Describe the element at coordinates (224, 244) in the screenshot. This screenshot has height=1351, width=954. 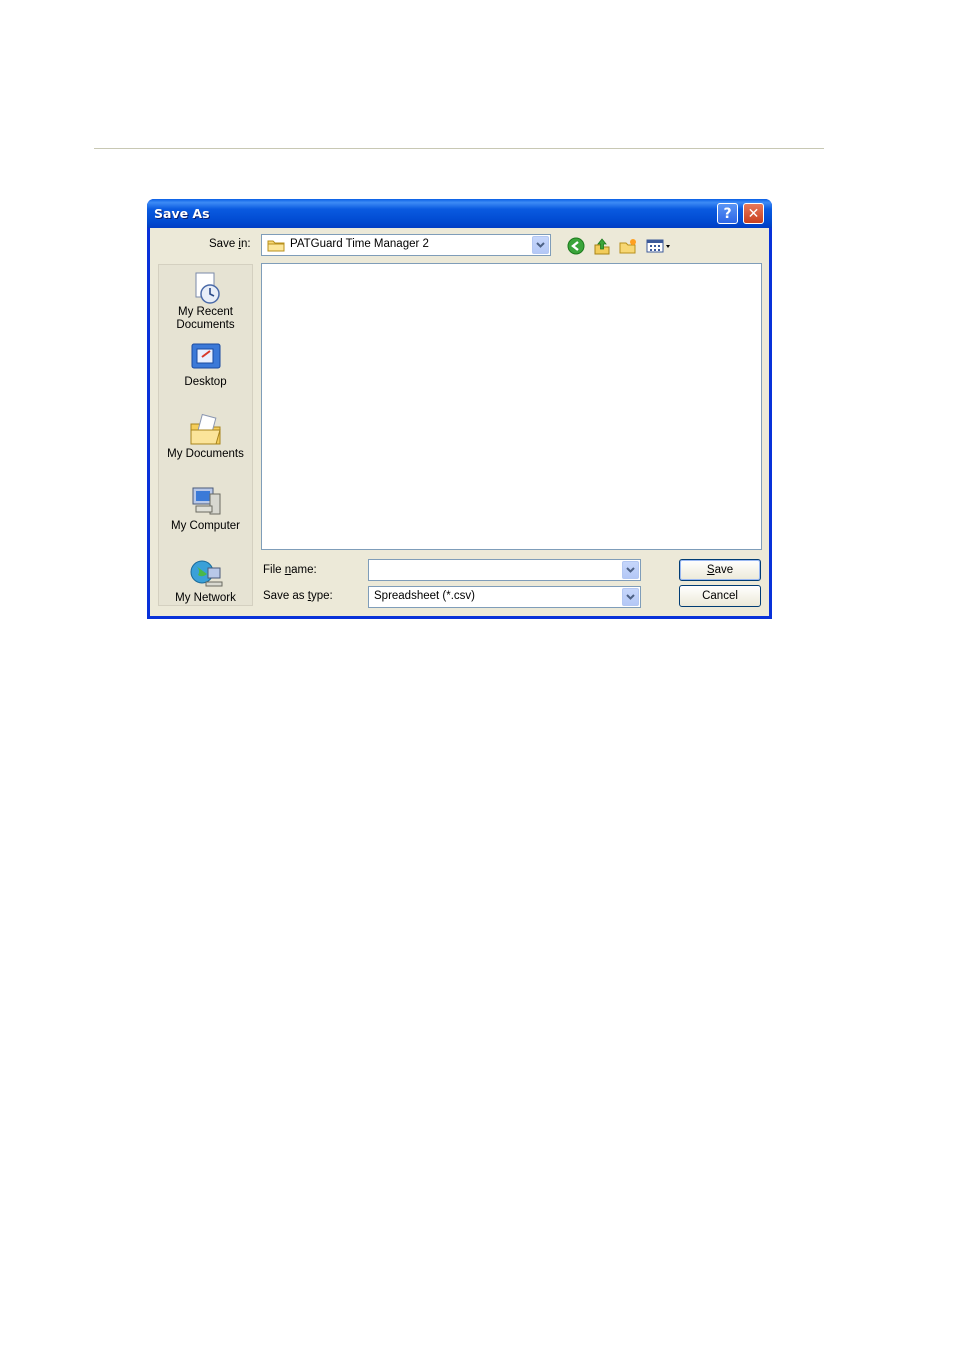
I see `save-in-label-text: Save` at that location.